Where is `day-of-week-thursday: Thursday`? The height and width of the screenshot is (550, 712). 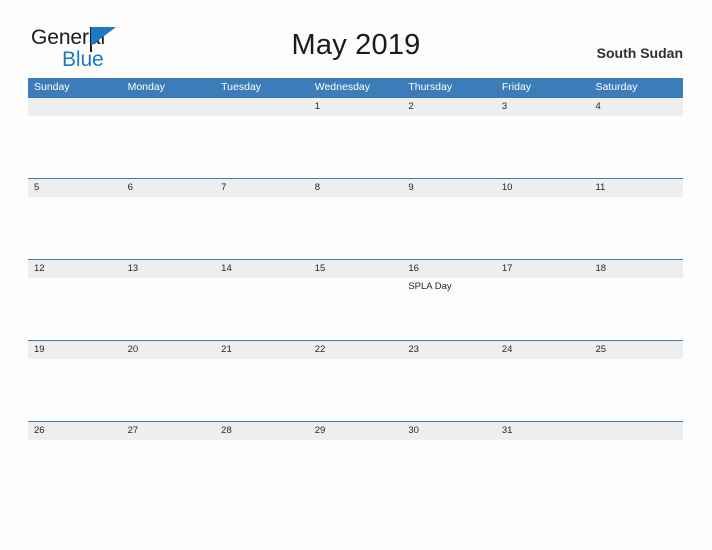 day-of-week-thursday: Thursday is located at coordinates (430, 87).